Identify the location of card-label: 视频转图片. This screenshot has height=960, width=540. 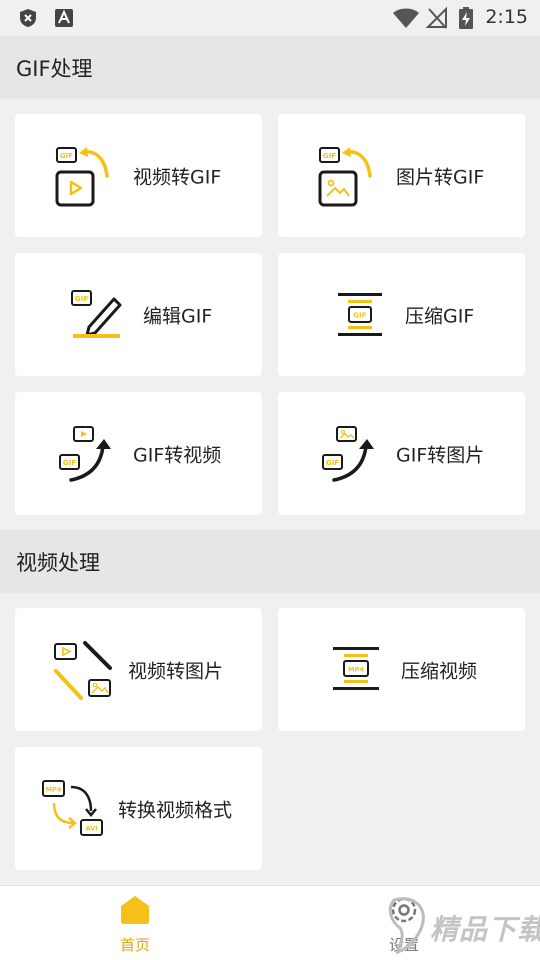
(176, 671).